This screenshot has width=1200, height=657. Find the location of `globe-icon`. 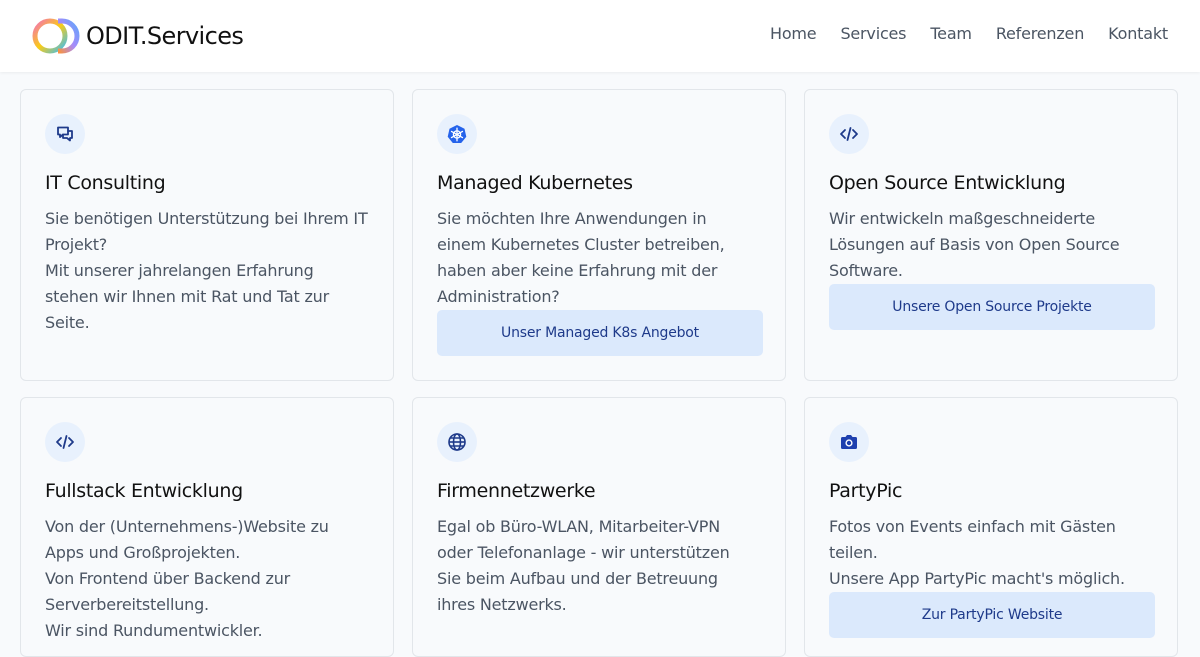

globe-icon is located at coordinates (457, 442).